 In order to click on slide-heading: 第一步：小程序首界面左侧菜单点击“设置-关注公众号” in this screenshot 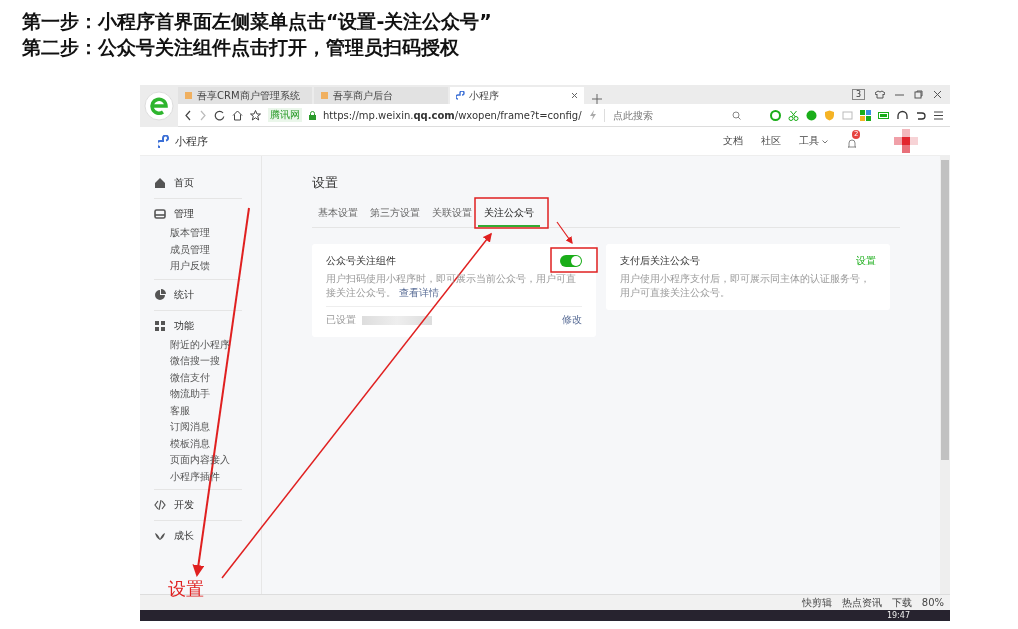, I will do `click(257, 21)`.